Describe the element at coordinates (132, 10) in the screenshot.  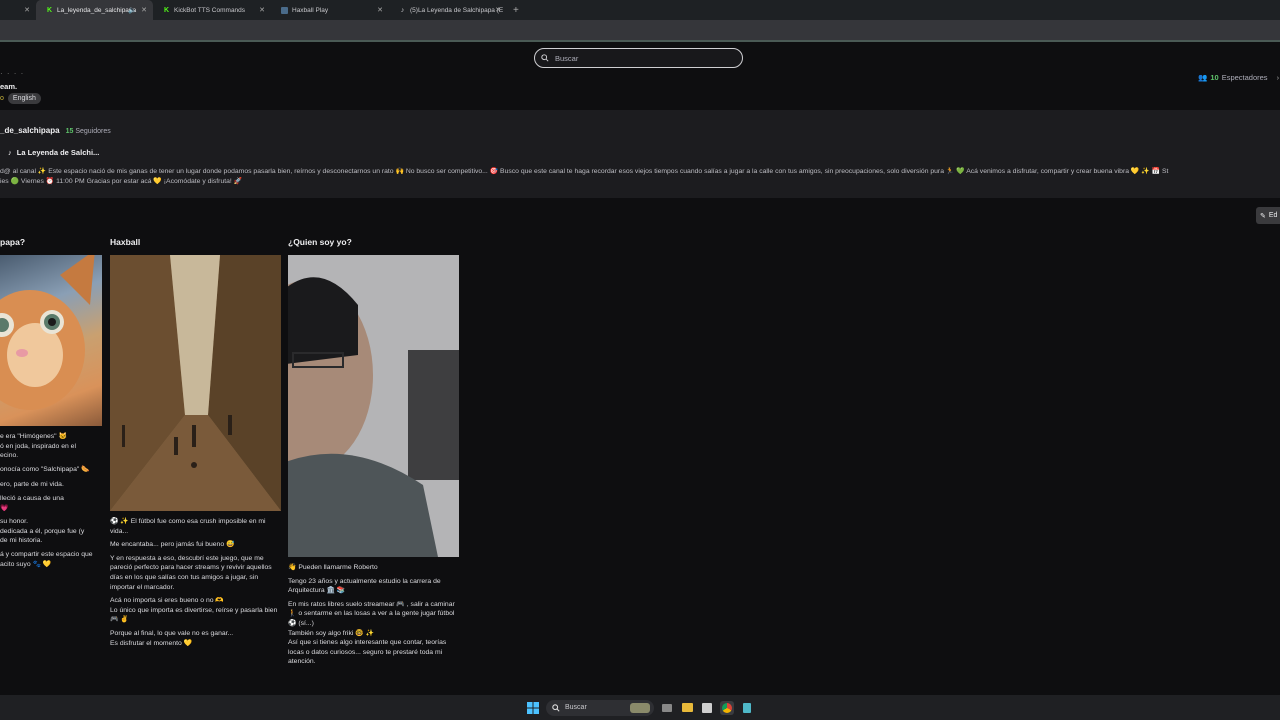
I see `speaker-icon: 🔈` at that location.